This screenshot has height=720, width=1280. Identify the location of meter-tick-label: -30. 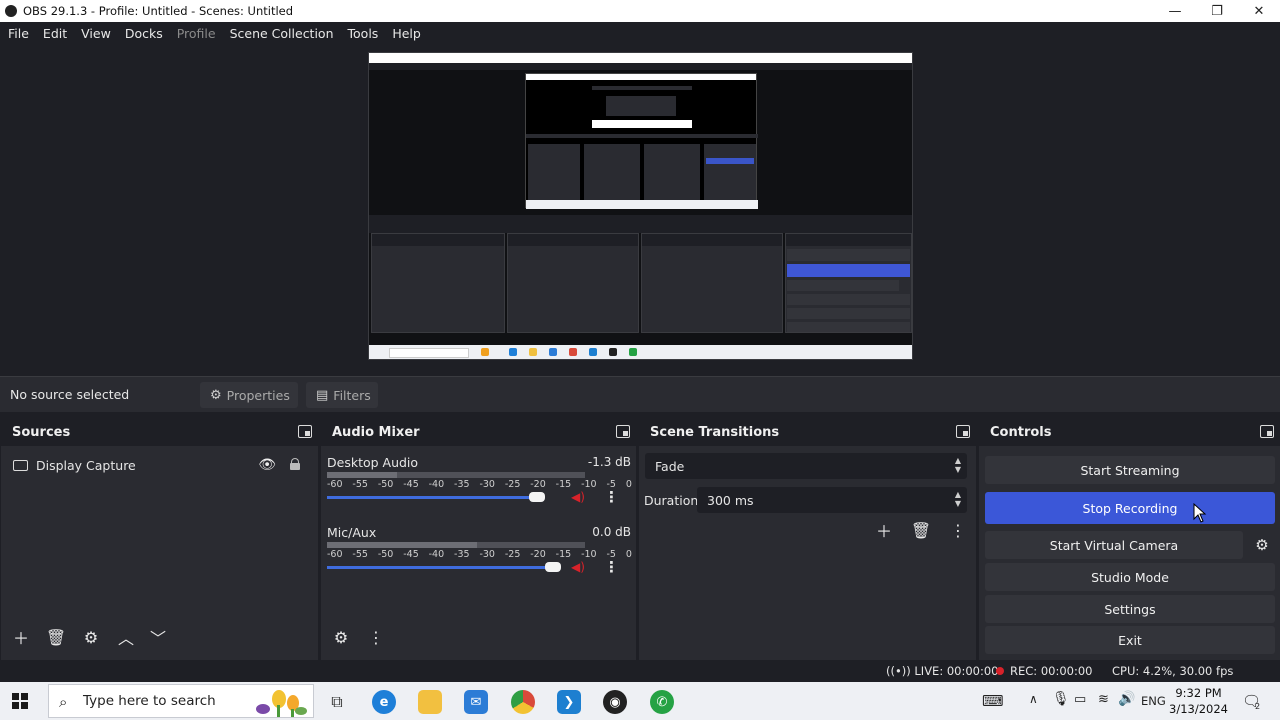
(487, 484).